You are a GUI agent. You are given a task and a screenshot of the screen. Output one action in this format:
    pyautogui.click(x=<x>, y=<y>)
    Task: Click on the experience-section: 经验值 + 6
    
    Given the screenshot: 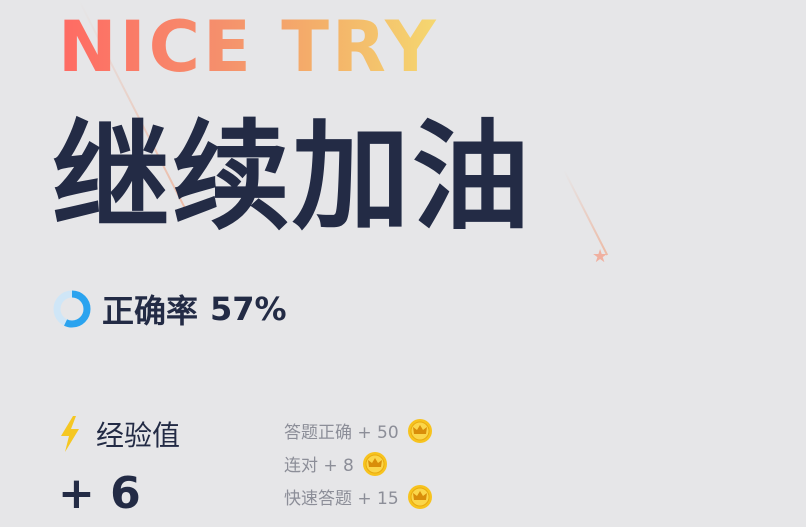 What is the action you would take?
    pyautogui.click(x=163, y=465)
    